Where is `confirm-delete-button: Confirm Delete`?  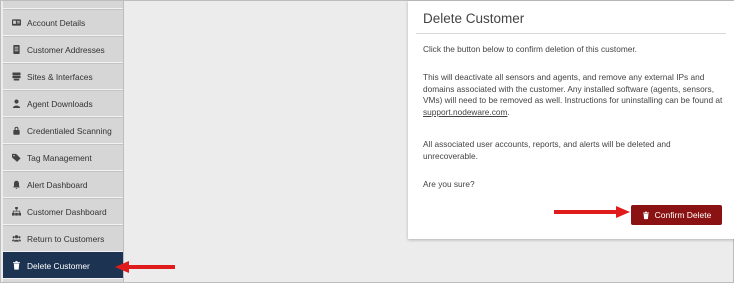
confirm-delete-button: Confirm Delete is located at coordinates (676, 215).